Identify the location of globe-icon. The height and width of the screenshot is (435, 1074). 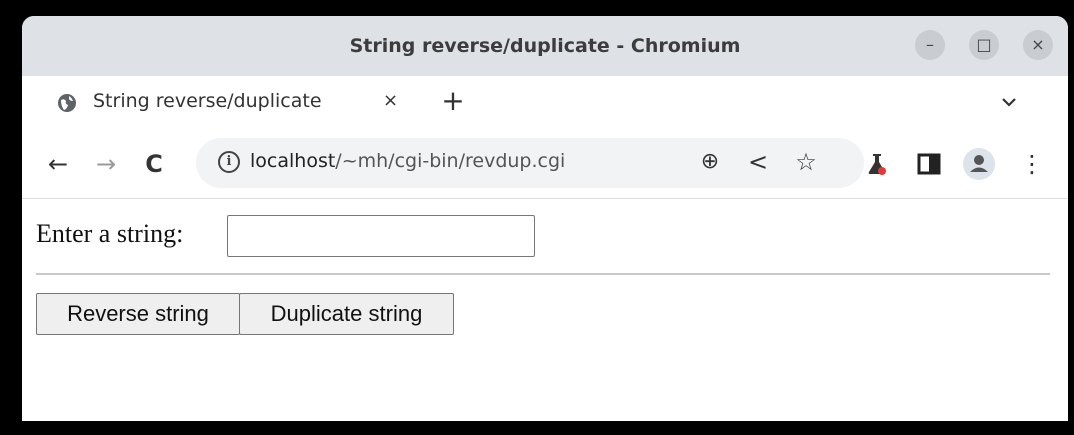
(67, 103).